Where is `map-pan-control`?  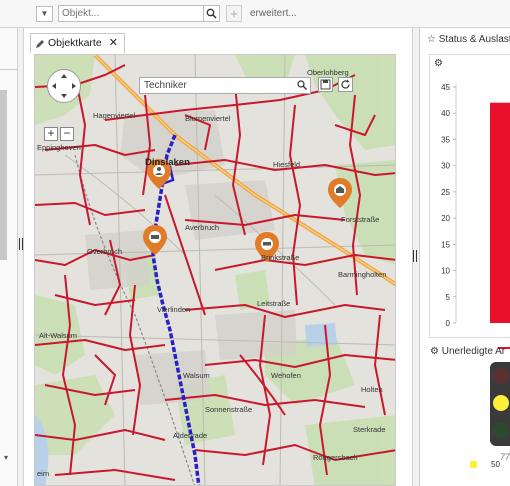 map-pan-control is located at coordinates (64, 86).